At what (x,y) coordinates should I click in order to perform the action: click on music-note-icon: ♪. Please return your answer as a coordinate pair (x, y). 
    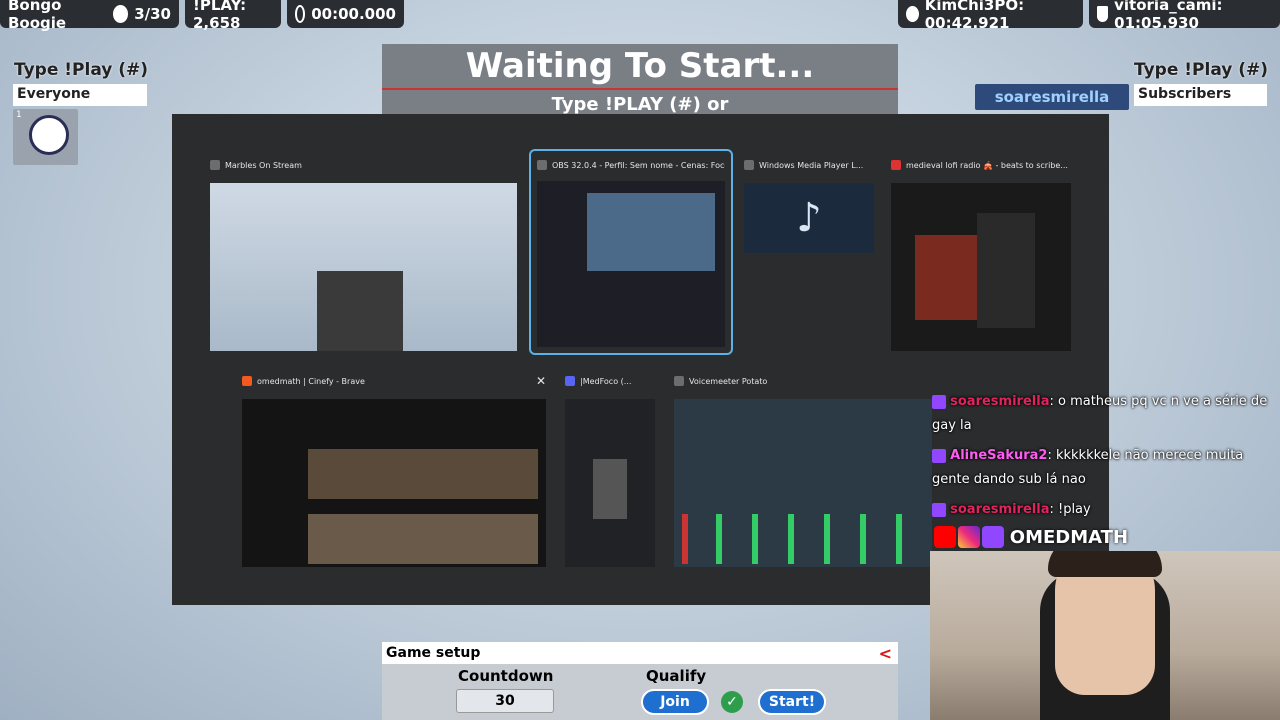
    Looking at the image, I should click on (809, 218).